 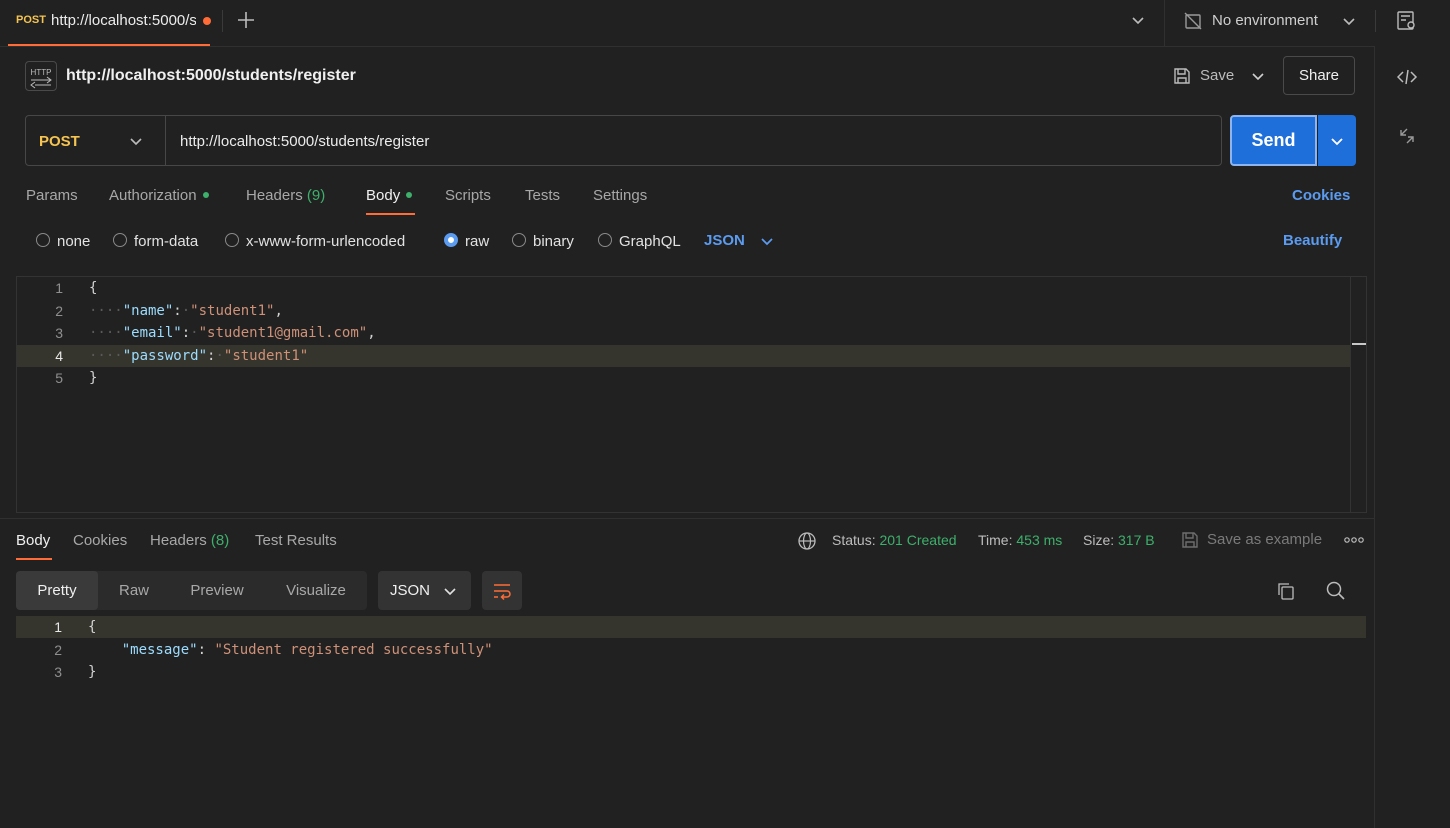 I want to click on radio-graphql, so click(x=605, y=240).